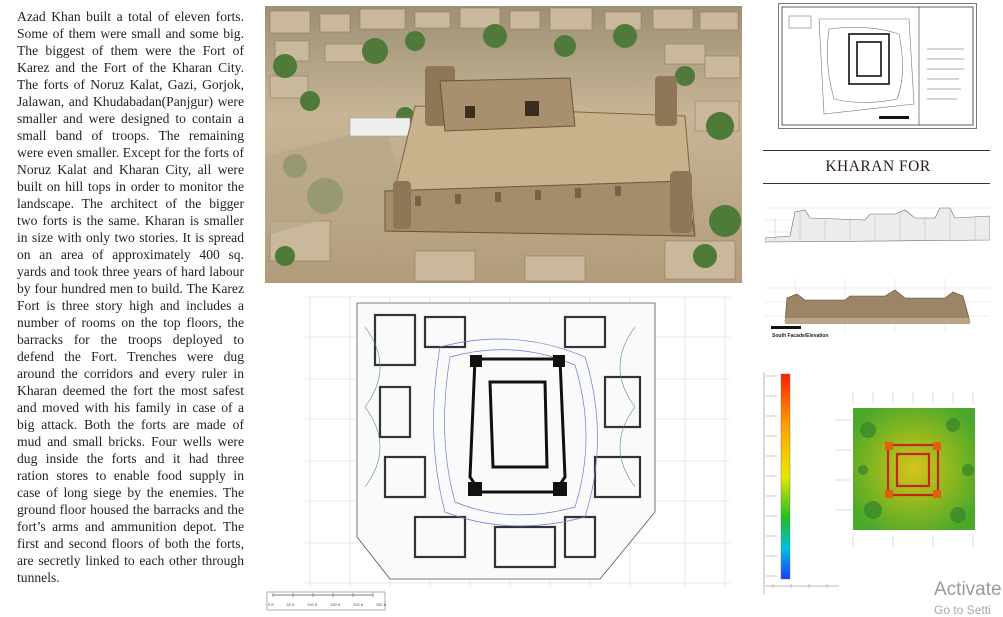  I want to click on scale-label: 100 ft, so click(312, 604).